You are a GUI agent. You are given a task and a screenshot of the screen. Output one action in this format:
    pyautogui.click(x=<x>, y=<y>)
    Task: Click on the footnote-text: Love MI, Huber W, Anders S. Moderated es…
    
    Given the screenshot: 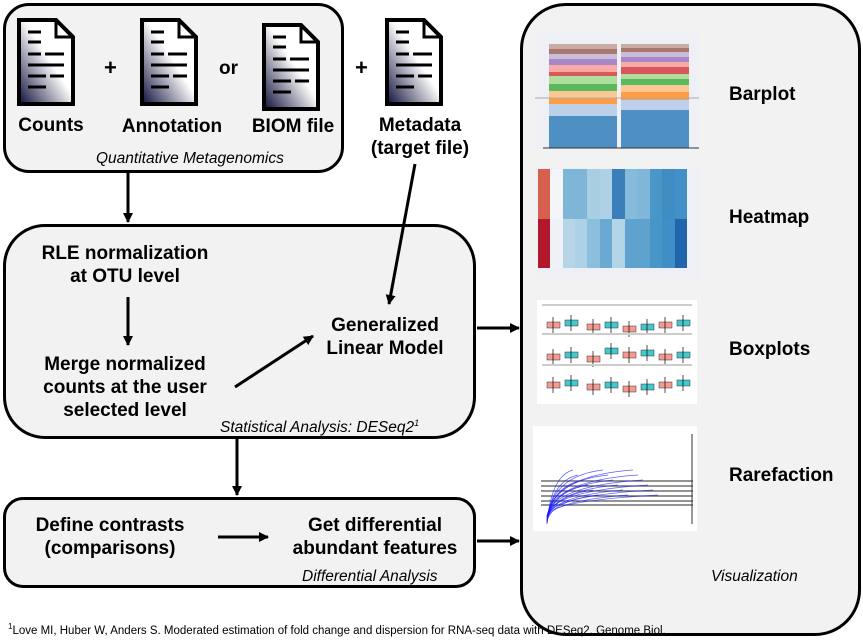 What is the action you would take?
    pyautogui.click(x=339, y=630)
    